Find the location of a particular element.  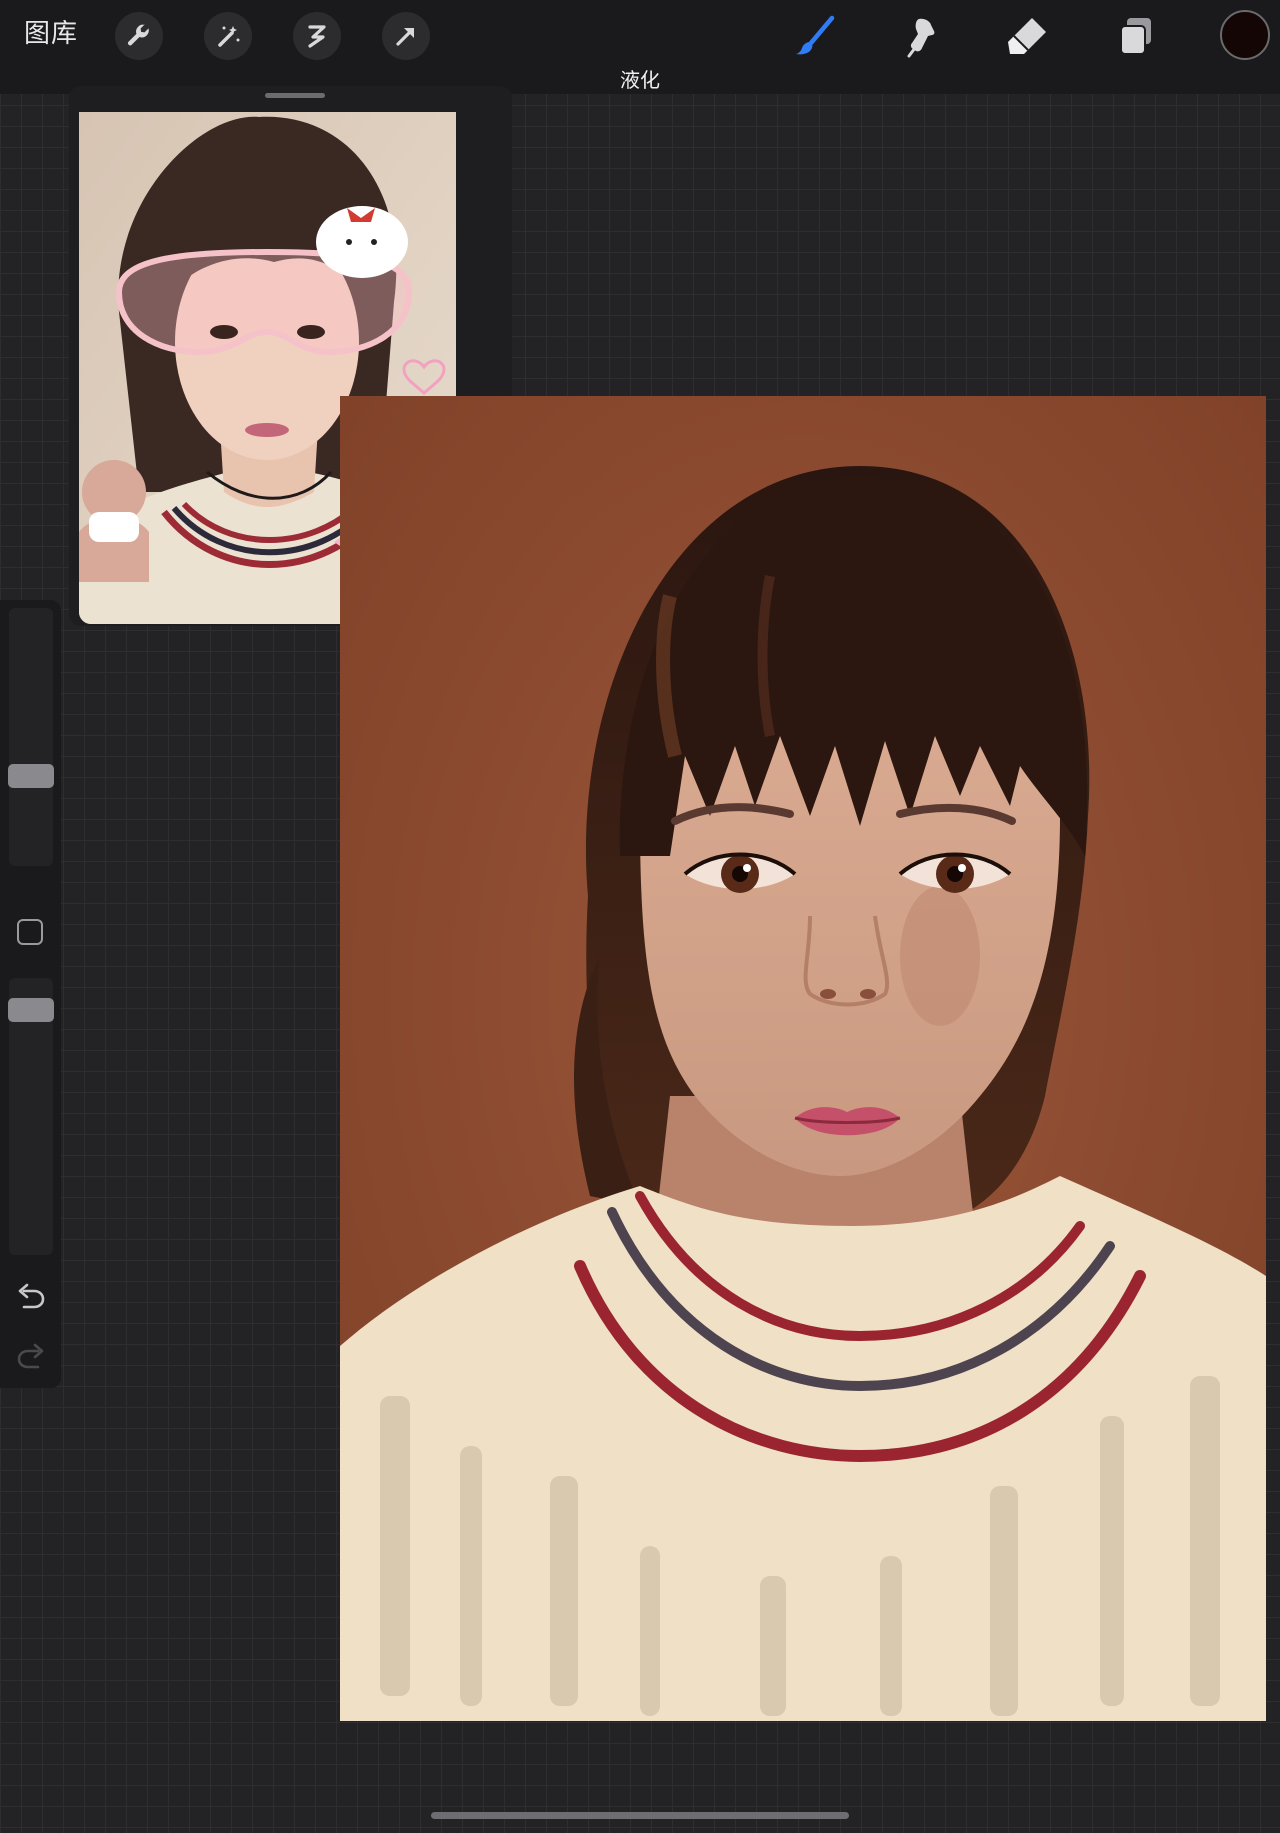

brush-icon is located at coordinates (814, 36).